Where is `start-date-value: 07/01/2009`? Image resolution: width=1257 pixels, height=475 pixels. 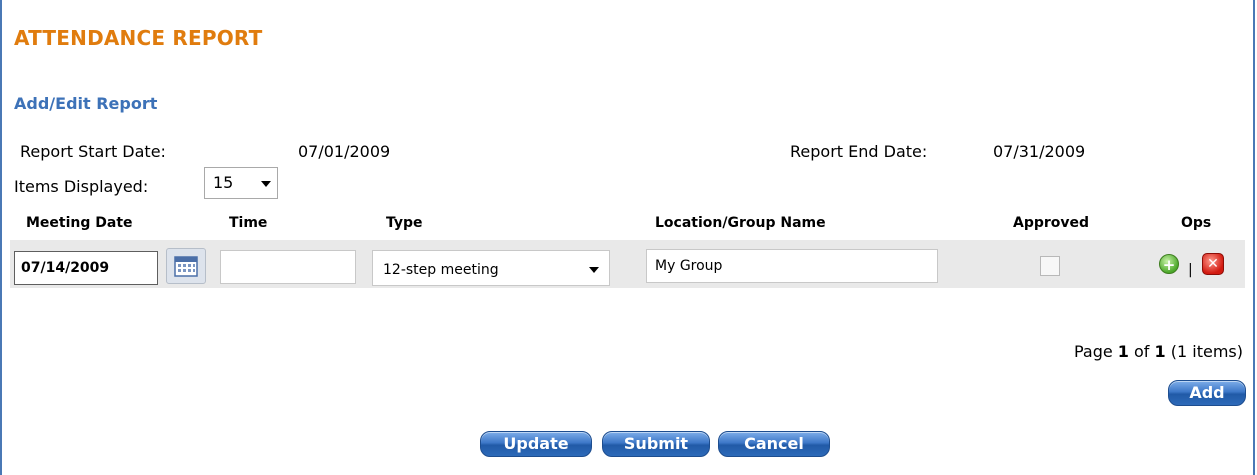 start-date-value: 07/01/2009 is located at coordinates (344, 151).